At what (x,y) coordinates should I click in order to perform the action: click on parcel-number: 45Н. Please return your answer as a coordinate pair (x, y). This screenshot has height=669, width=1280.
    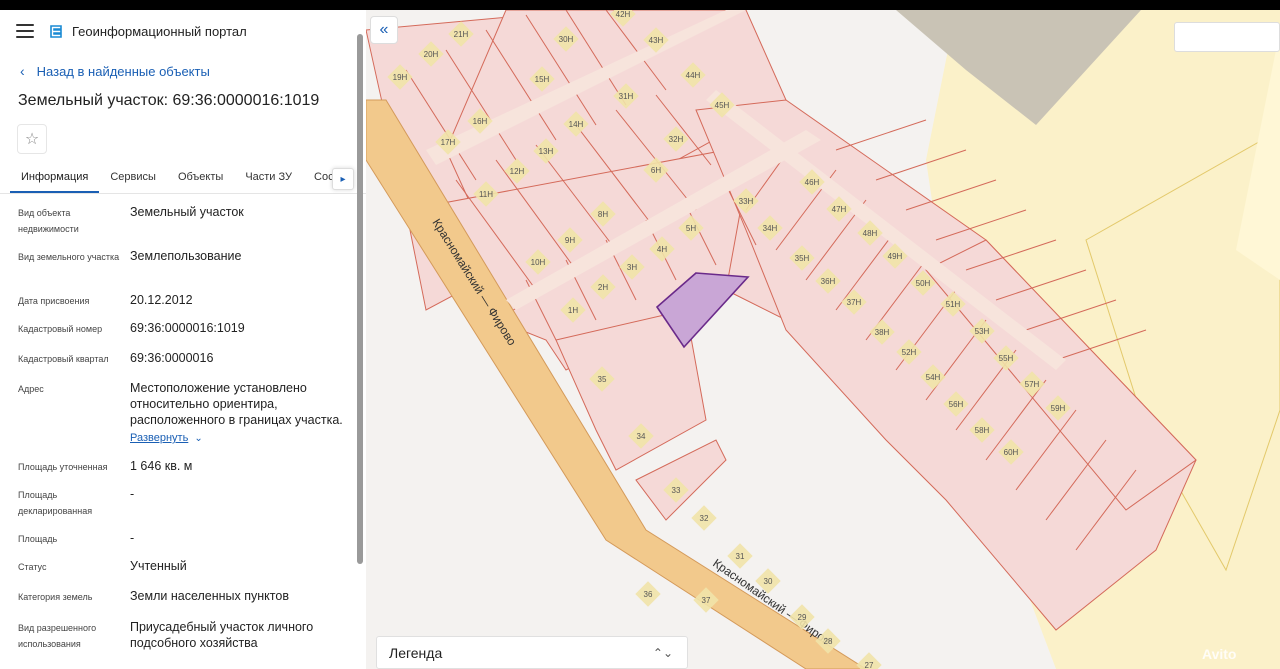
    Looking at the image, I should click on (722, 105).